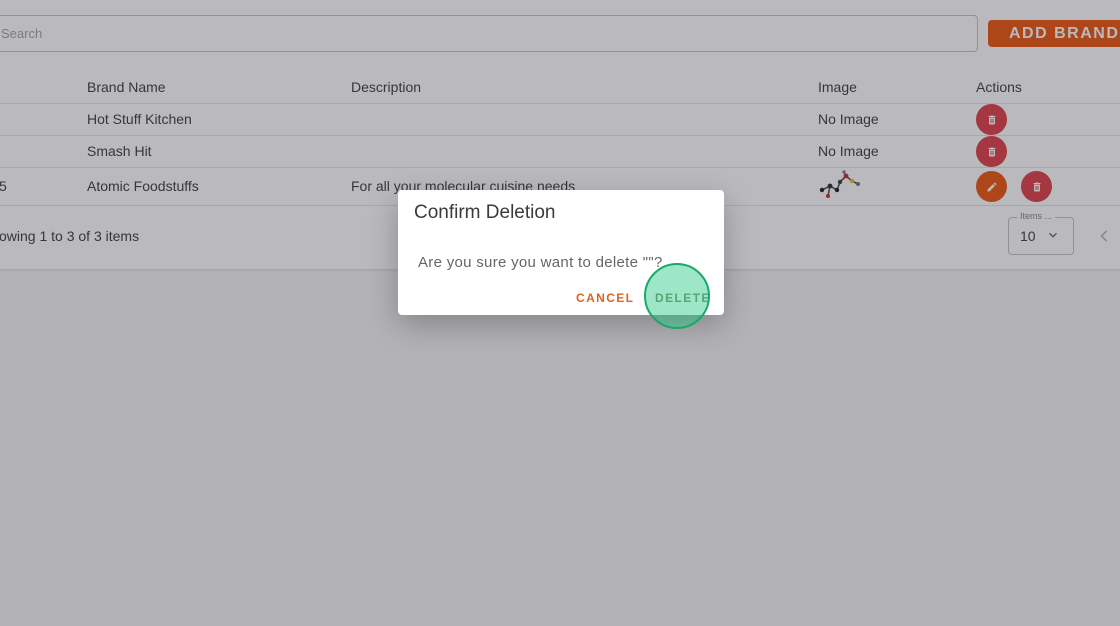 The image size is (1120, 626). I want to click on cancel-button: CANCEL, so click(605, 298).